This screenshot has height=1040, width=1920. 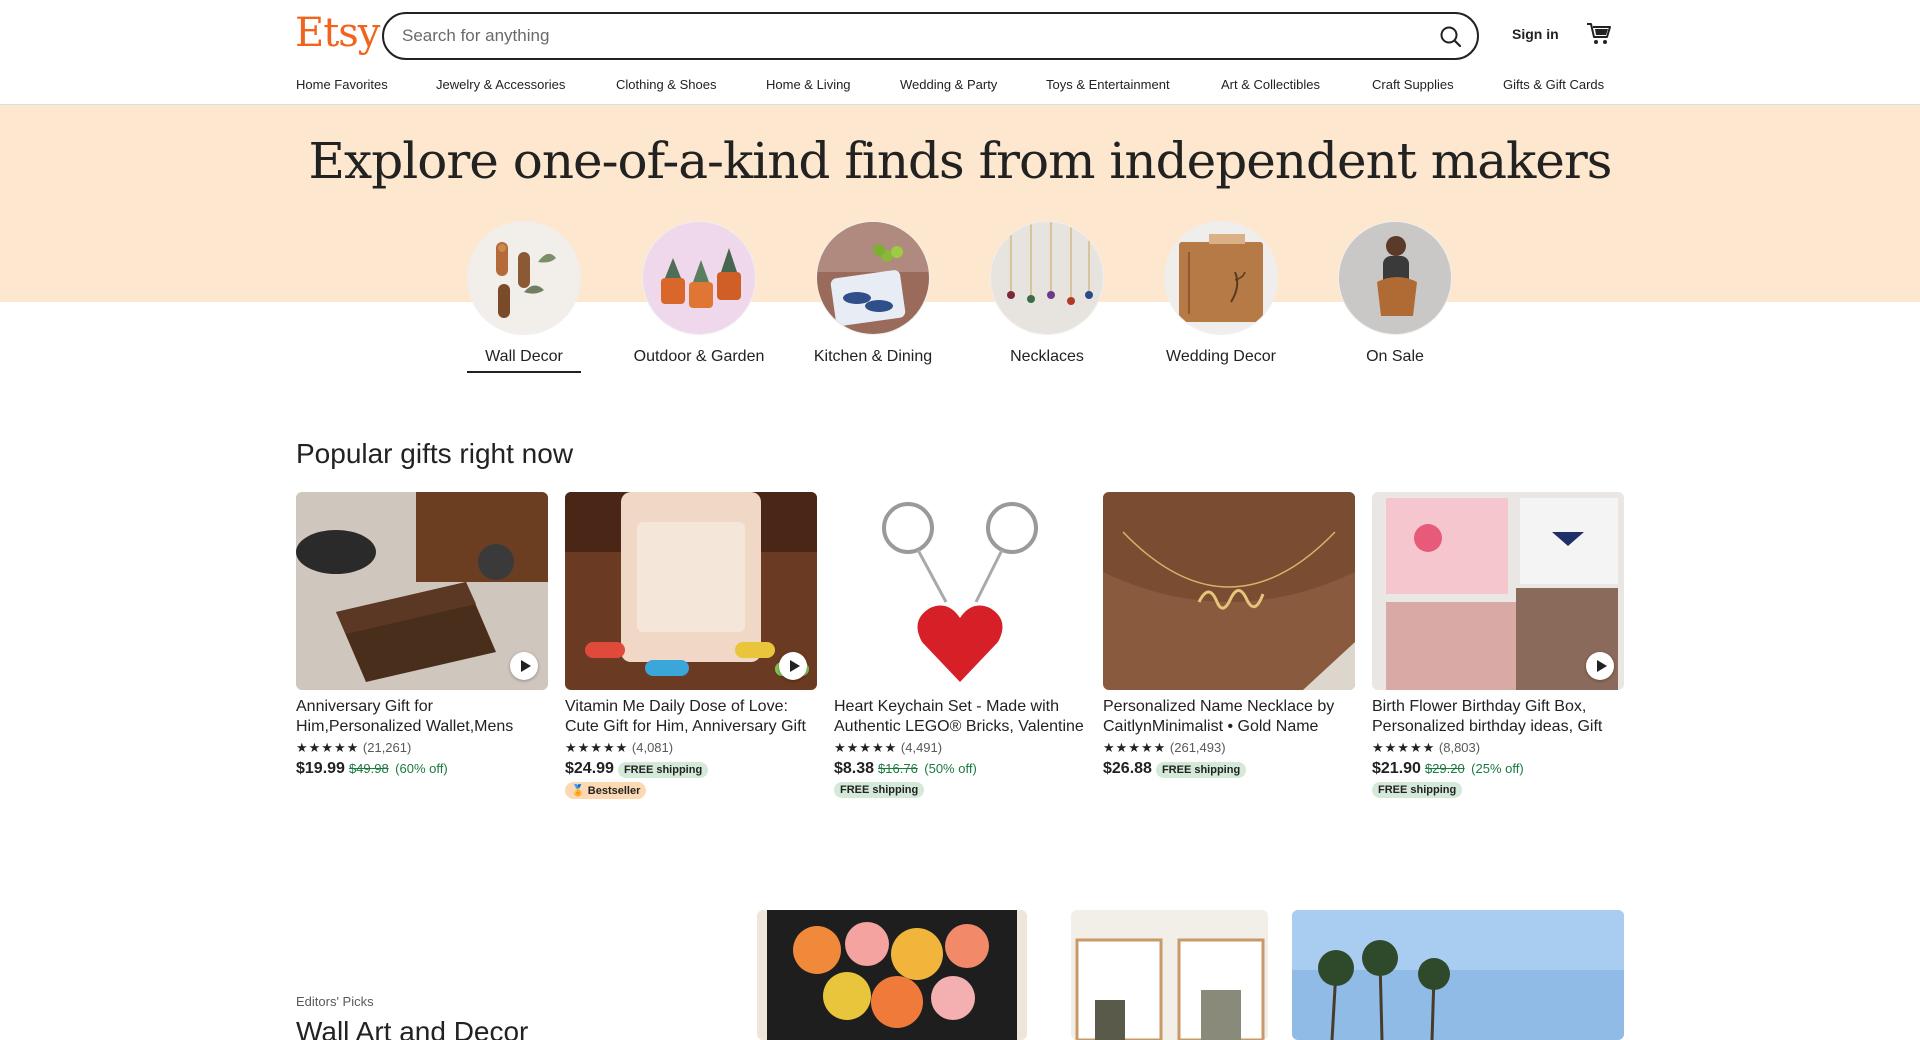 I want to click on review-count: (8,803), so click(x=1459, y=747).